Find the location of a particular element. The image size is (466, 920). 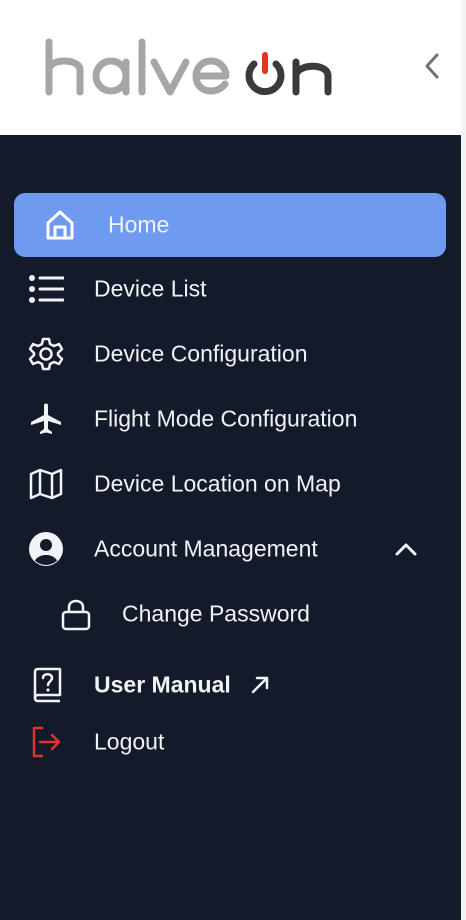

external-link-icon is located at coordinates (260, 685).